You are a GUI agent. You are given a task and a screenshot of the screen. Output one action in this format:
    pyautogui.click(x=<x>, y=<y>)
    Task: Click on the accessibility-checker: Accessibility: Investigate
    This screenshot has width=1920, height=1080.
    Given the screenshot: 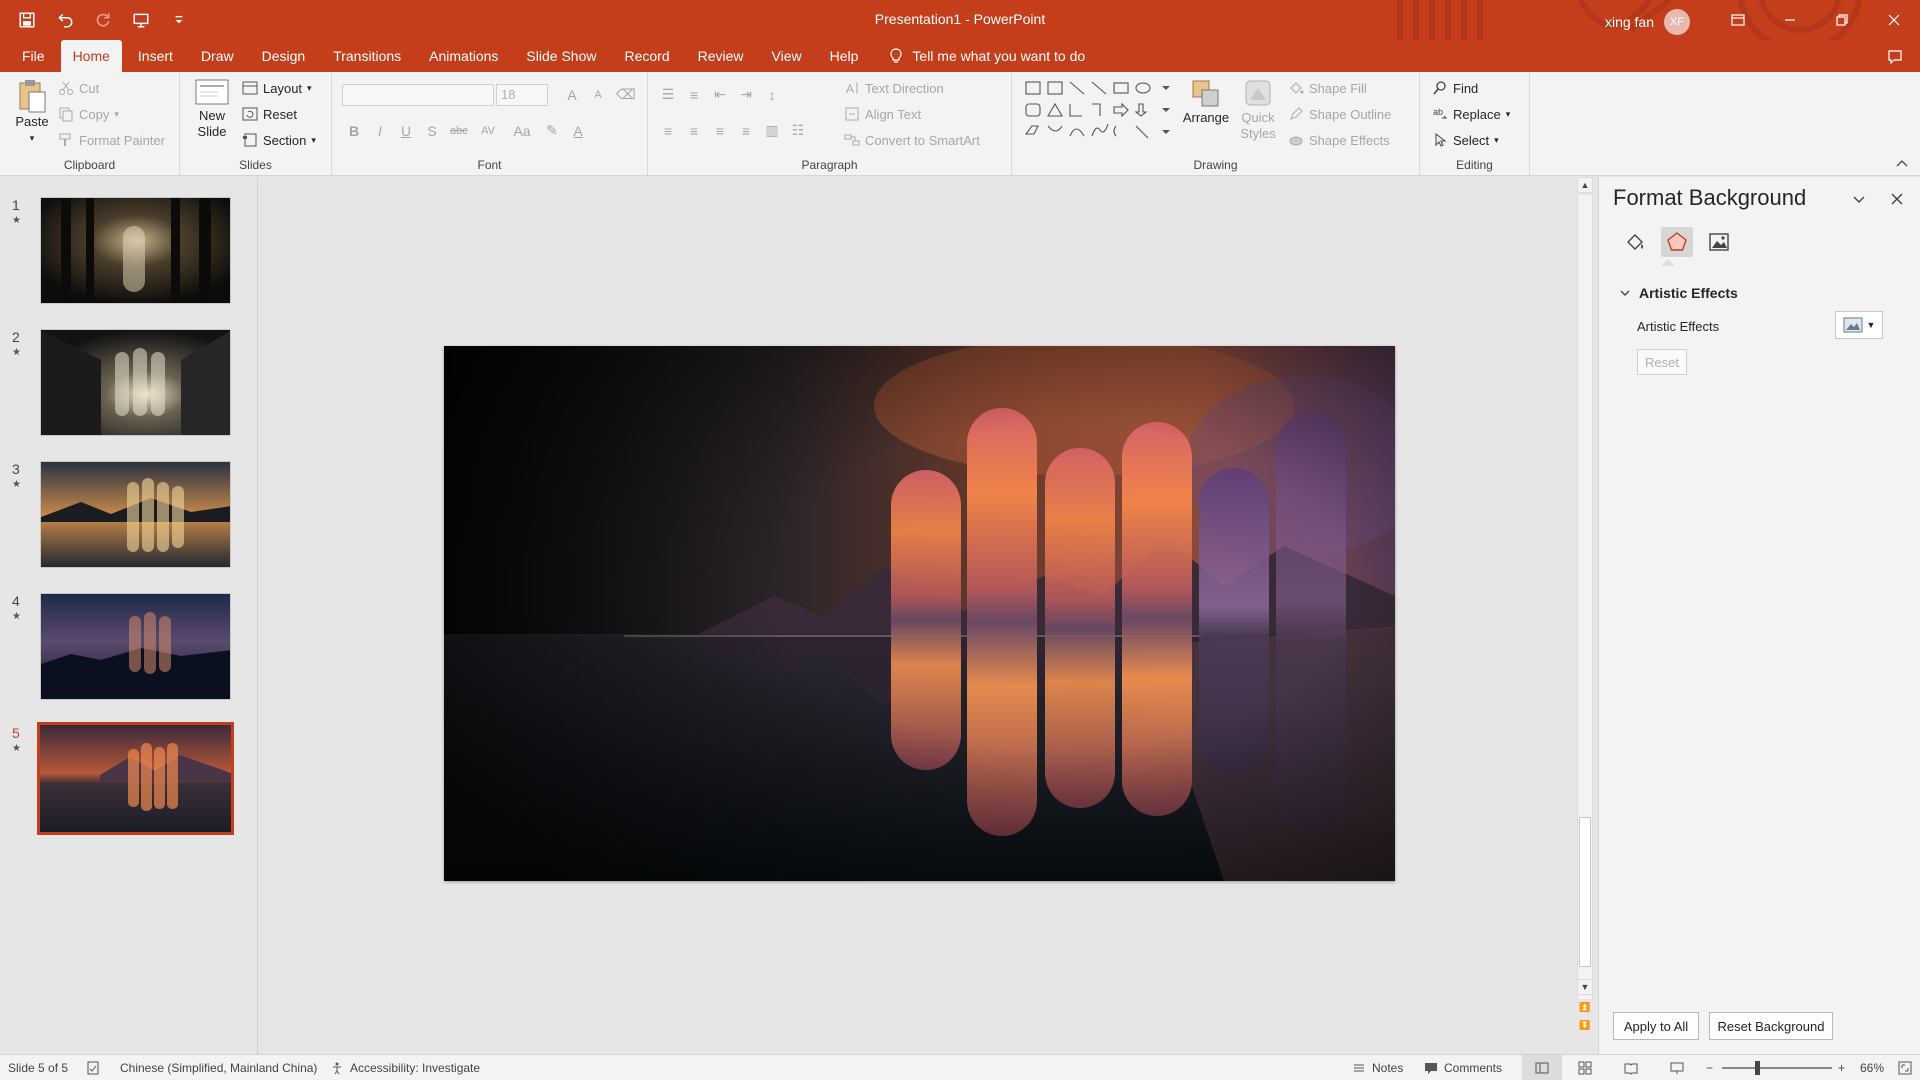 What is the action you would take?
    pyautogui.click(x=405, y=1067)
    